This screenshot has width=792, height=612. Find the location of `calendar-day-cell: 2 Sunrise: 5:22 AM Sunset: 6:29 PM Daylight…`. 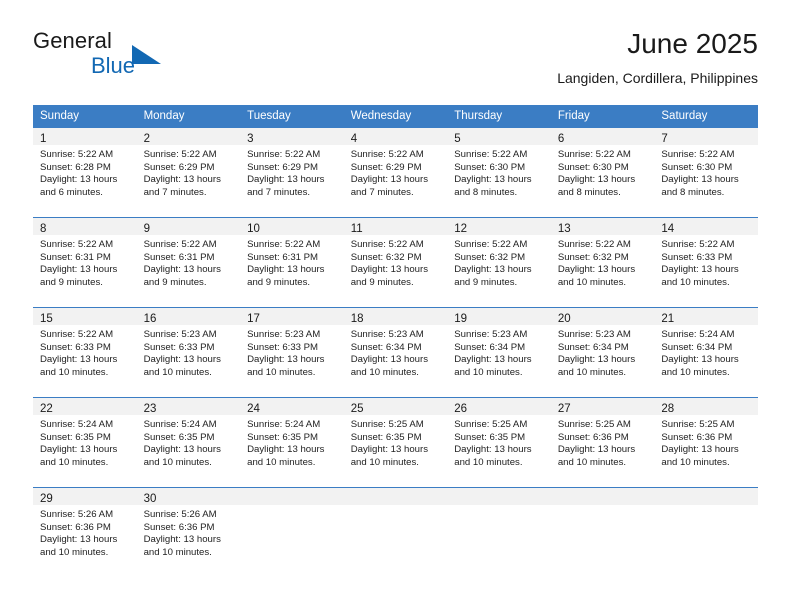

calendar-day-cell: 2 Sunrise: 5:22 AM Sunset: 6:29 PM Daylight… is located at coordinates (188, 172).